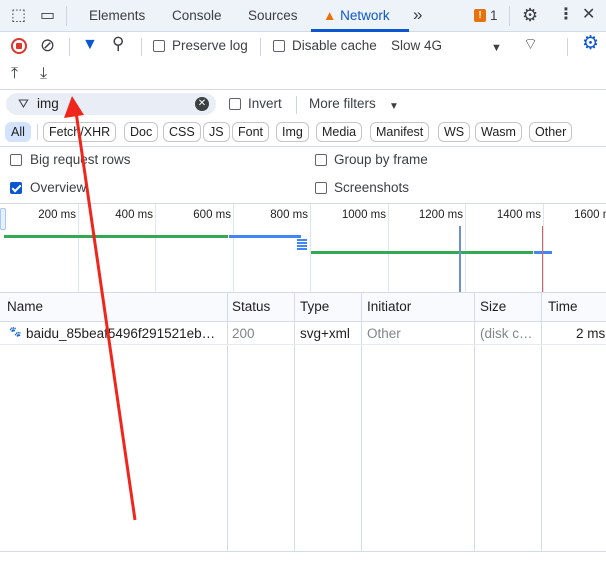 The height and width of the screenshot is (563, 606). I want to click on annotation-arrow, so click(100, 308).